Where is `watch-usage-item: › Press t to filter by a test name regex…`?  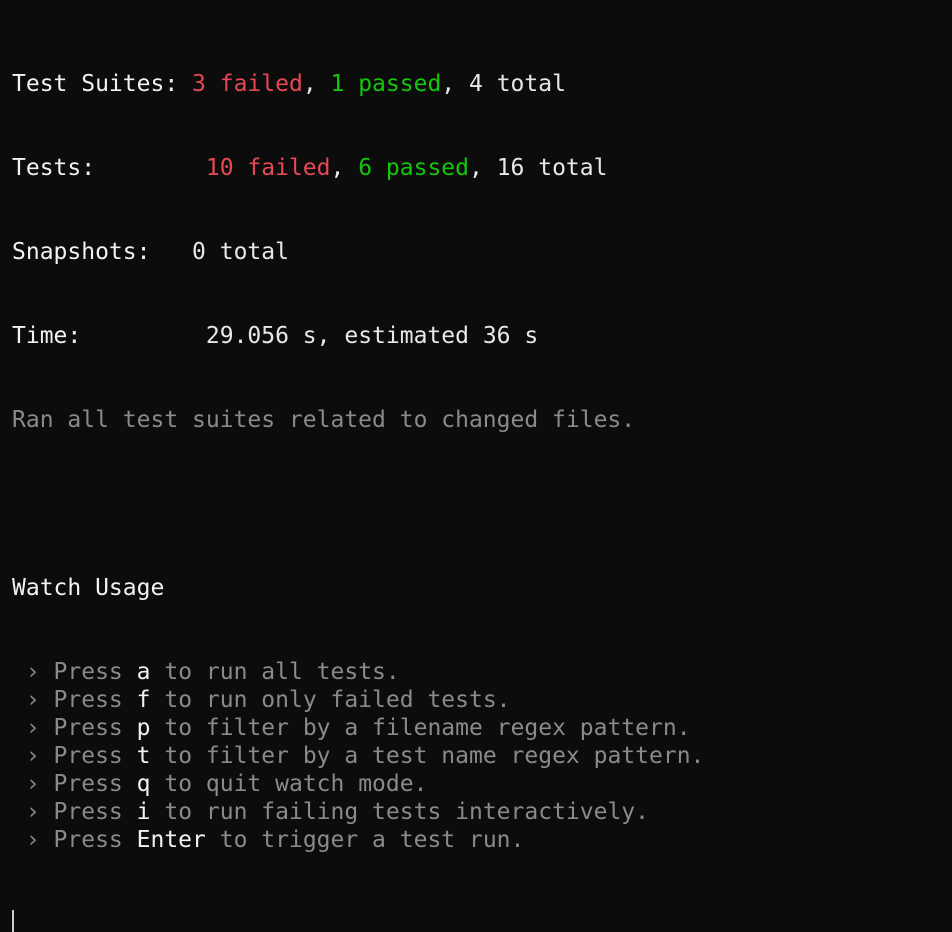
watch-usage-item: › Press t to filter by a test name regex… is located at coordinates (482, 756).